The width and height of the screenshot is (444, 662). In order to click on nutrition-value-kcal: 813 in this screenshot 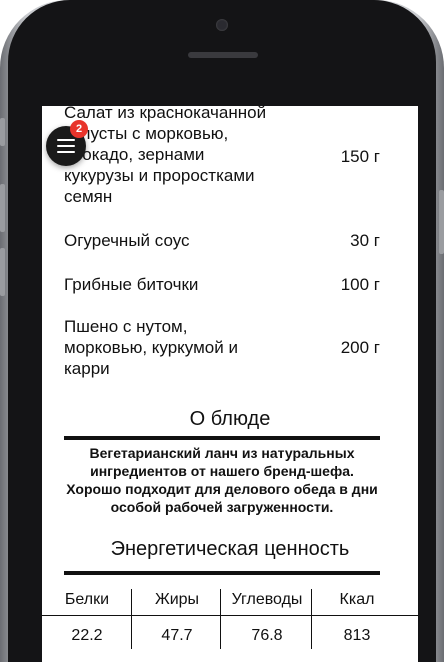, I will do `click(357, 635)`.